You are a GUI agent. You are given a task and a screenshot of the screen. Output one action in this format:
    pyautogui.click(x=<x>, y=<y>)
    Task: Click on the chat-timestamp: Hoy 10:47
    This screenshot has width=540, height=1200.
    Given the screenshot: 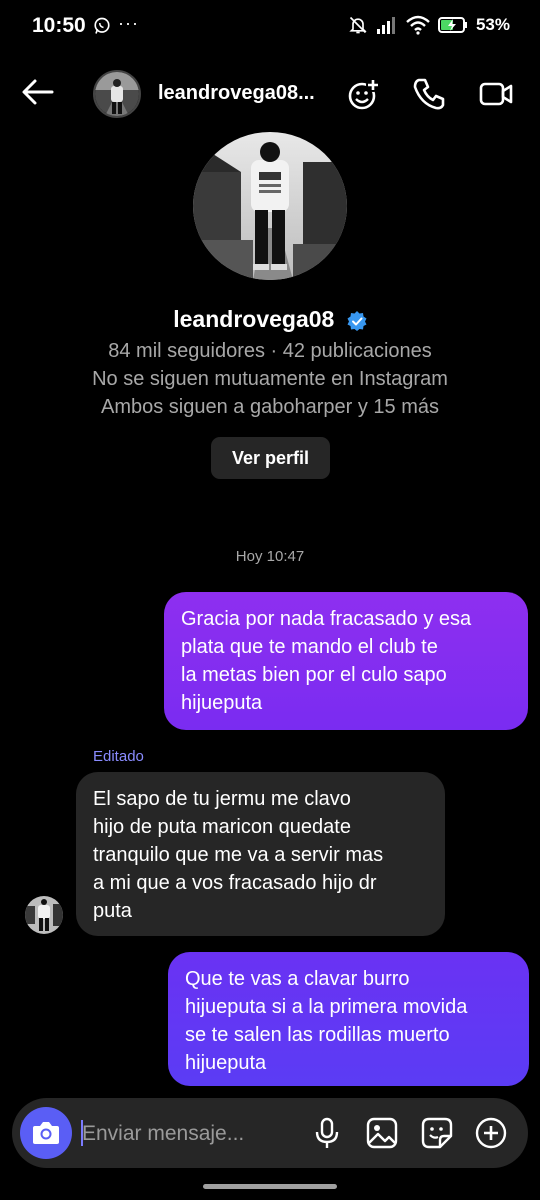 What is the action you would take?
    pyautogui.click(x=270, y=556)
    